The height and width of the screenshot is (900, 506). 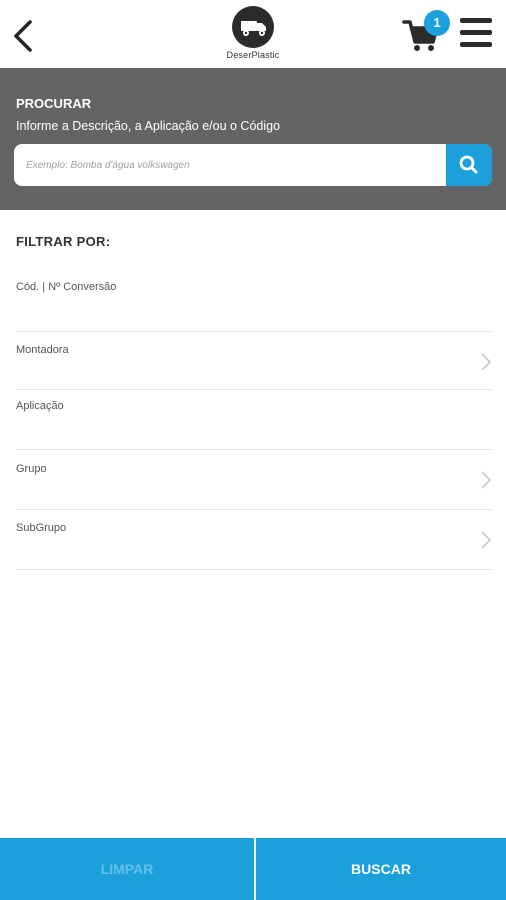 I want to click on clear-button: LIMPAR, so click(x=127, y=869).